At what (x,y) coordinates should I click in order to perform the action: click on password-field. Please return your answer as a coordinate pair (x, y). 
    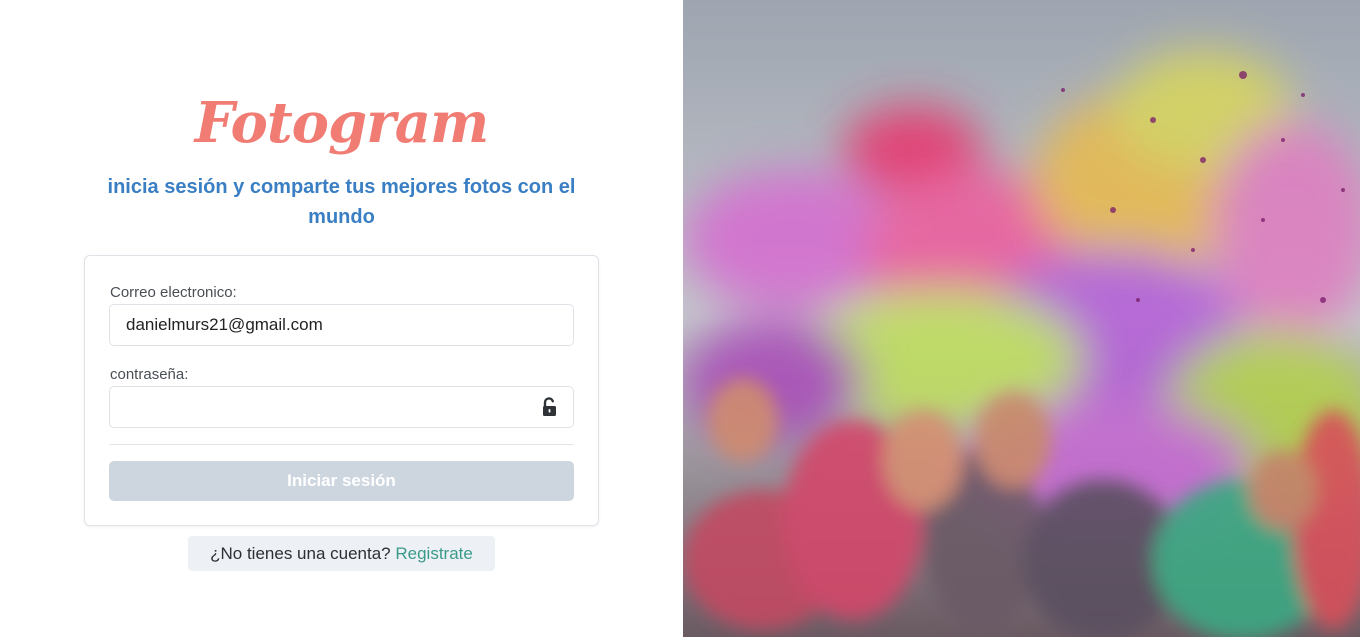
    Looking at the image, I should click on (341, 407).